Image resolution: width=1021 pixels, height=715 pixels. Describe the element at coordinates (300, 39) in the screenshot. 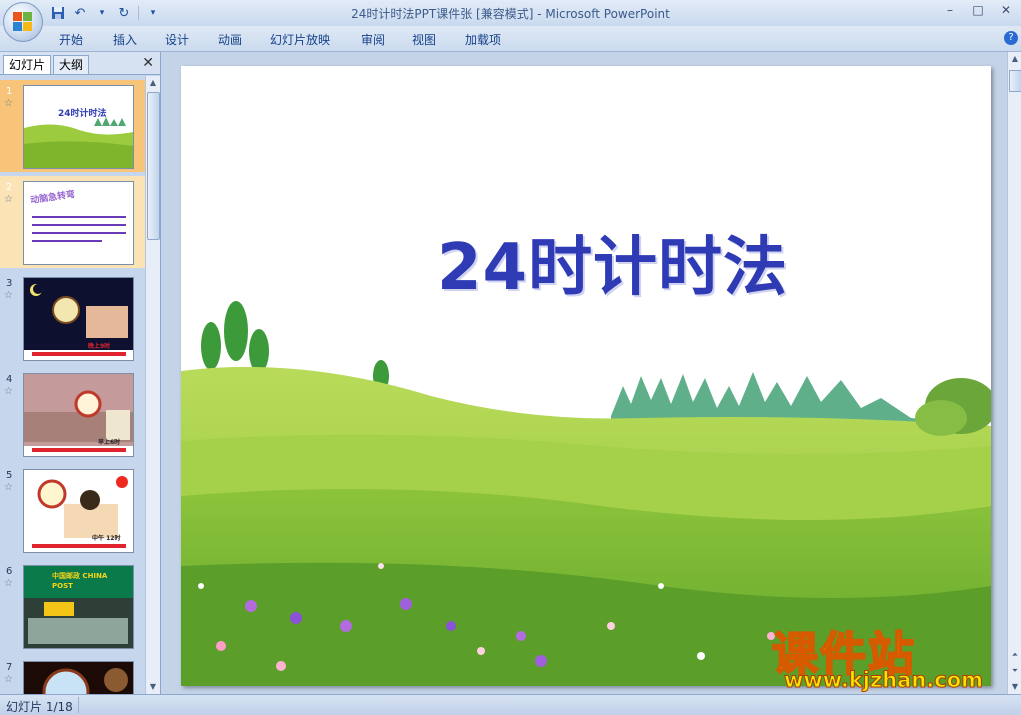

I see `tab-slideshow: 幻灯片放映` at that location.